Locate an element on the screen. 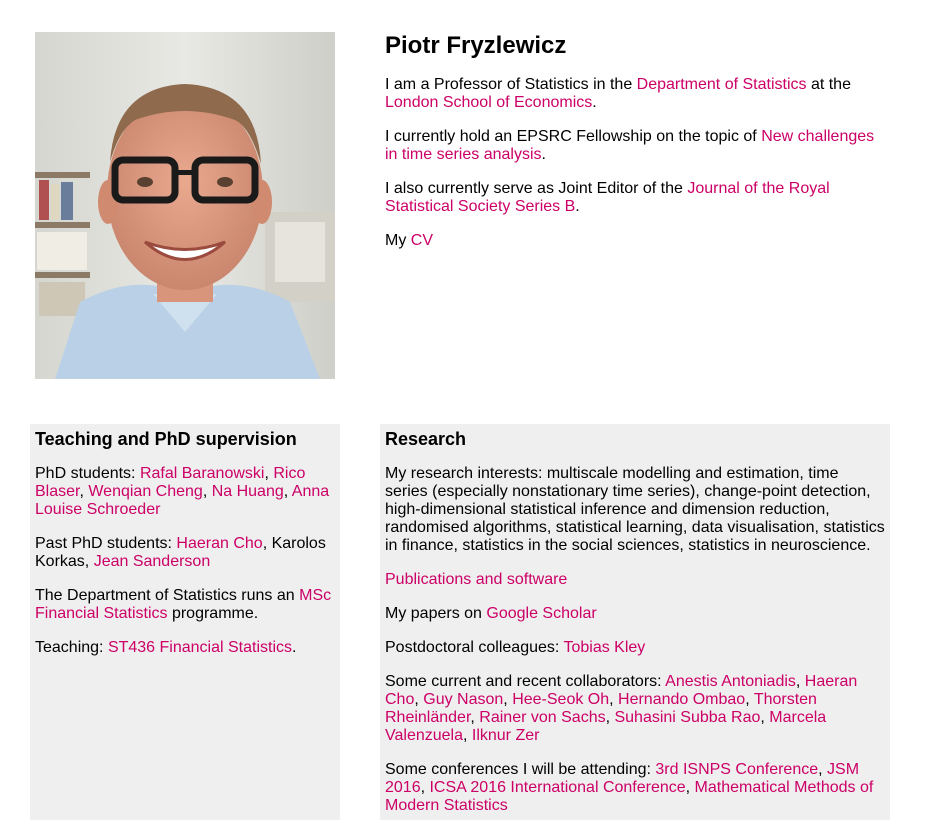  past-student-link: Jean Sanderson is located at coordinates (152, 561).